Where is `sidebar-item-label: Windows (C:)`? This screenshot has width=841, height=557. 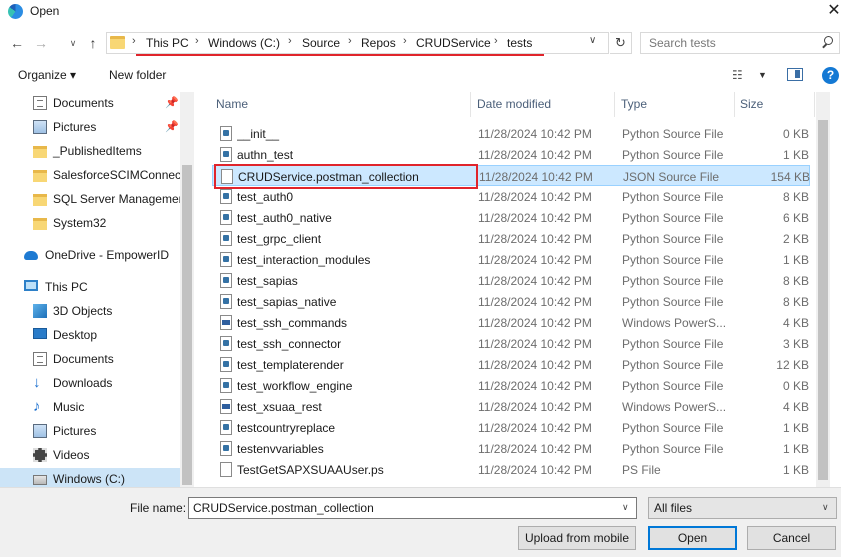 sidebar-item-label: Windows (C:) is located at coordinates (89, 479).